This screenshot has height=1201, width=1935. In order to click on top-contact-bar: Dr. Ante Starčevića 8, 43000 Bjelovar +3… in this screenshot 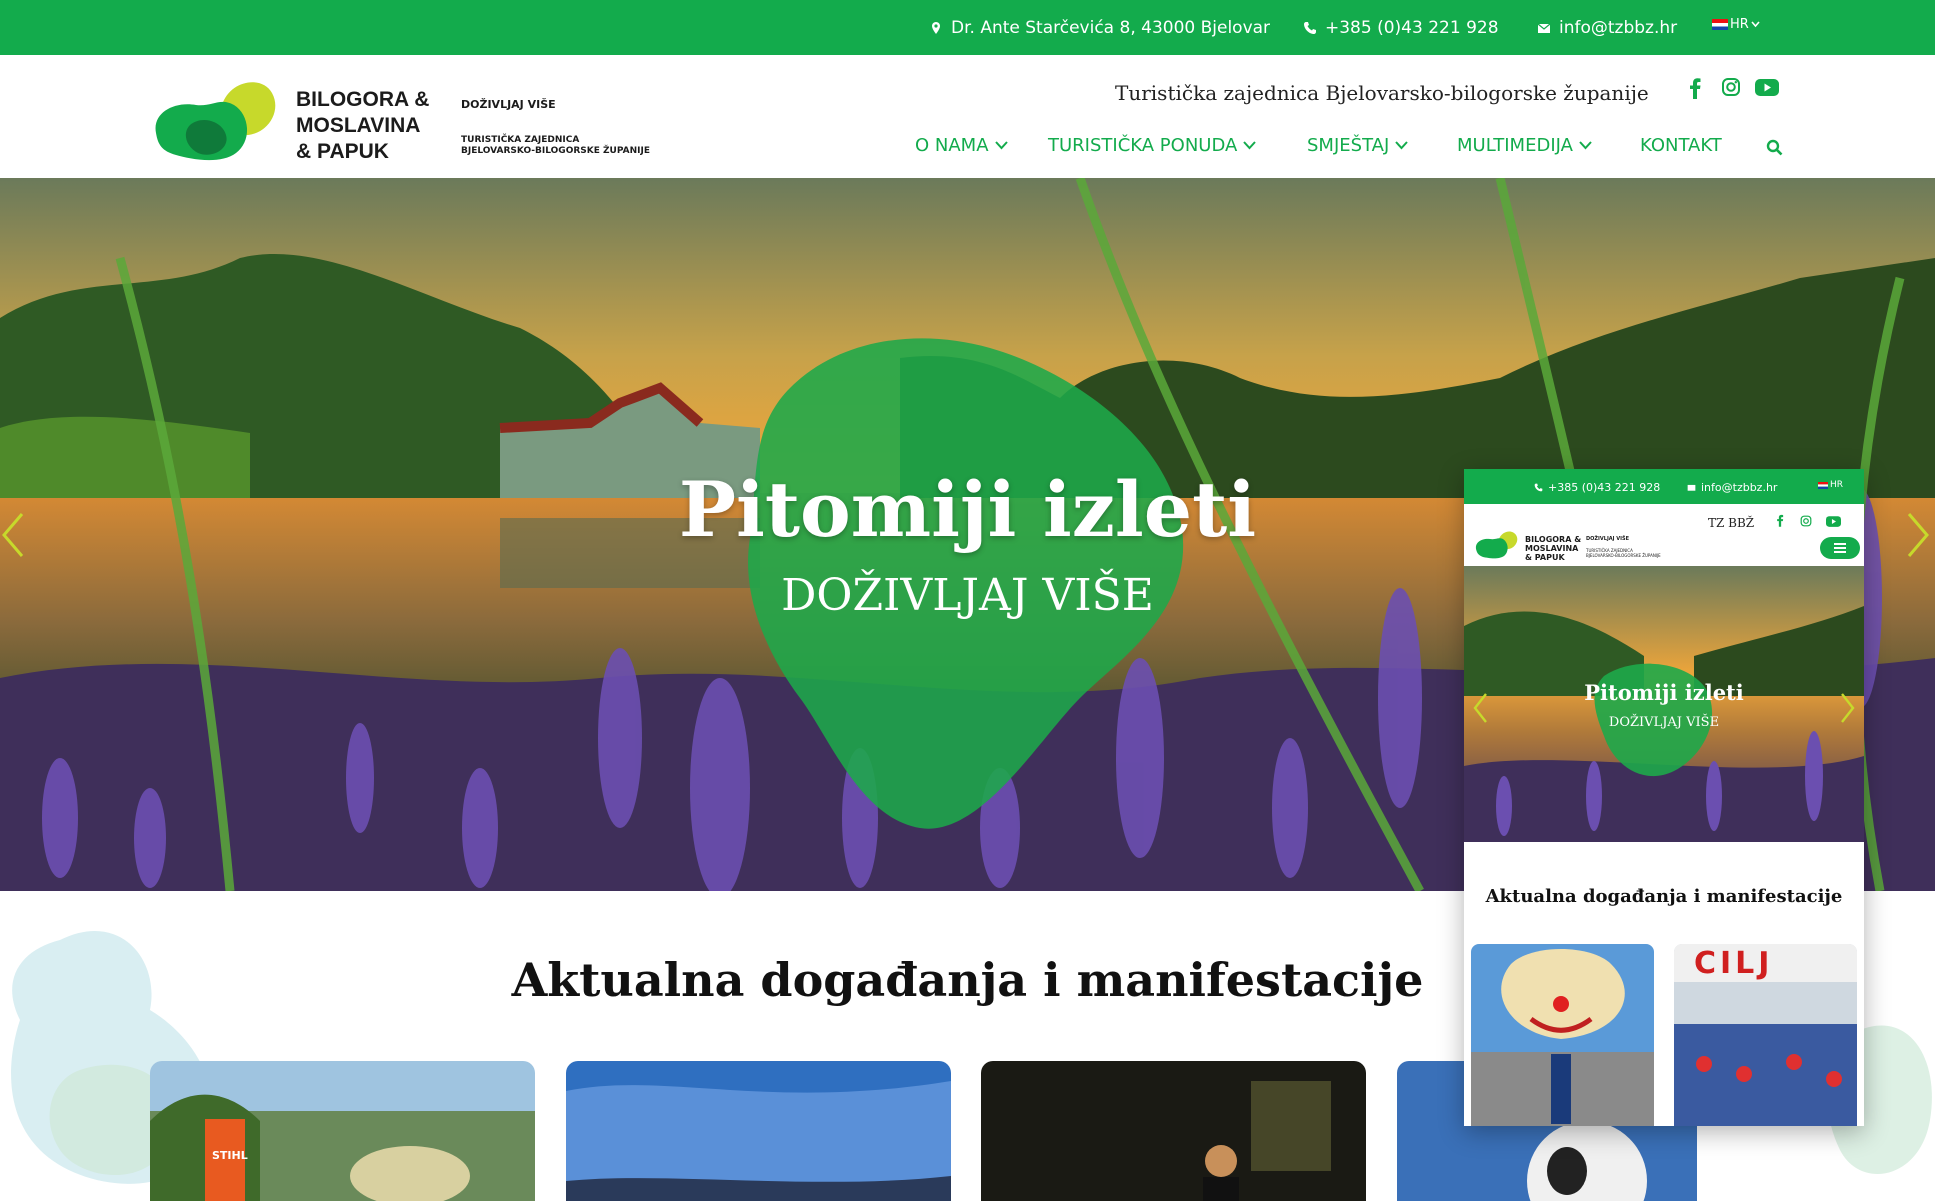, I will do `click(967, 27)`.